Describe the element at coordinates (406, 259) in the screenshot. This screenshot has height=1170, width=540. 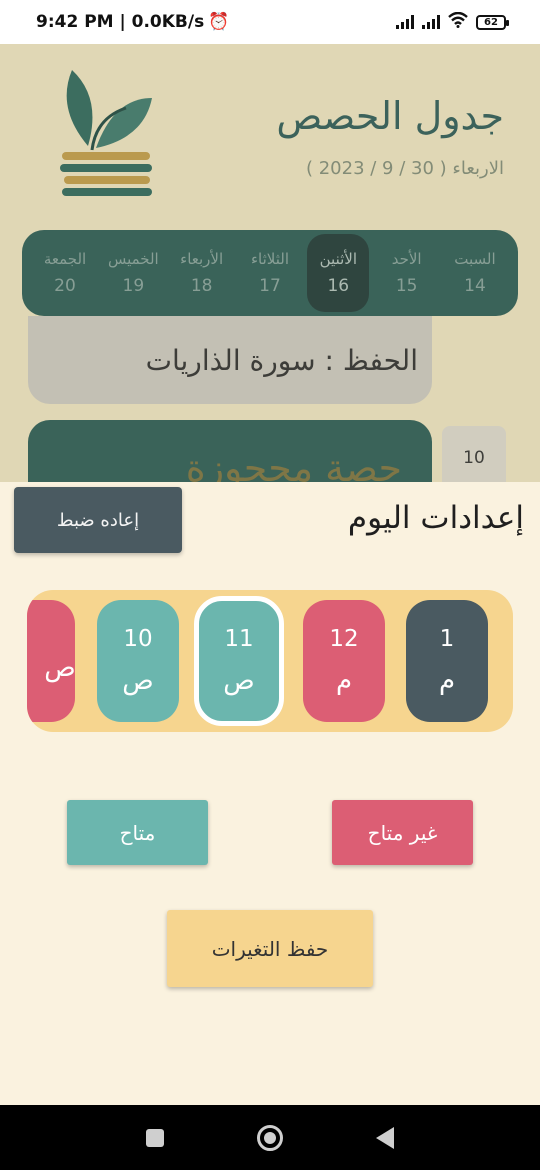
I see `day-name: الأحد` at that location.